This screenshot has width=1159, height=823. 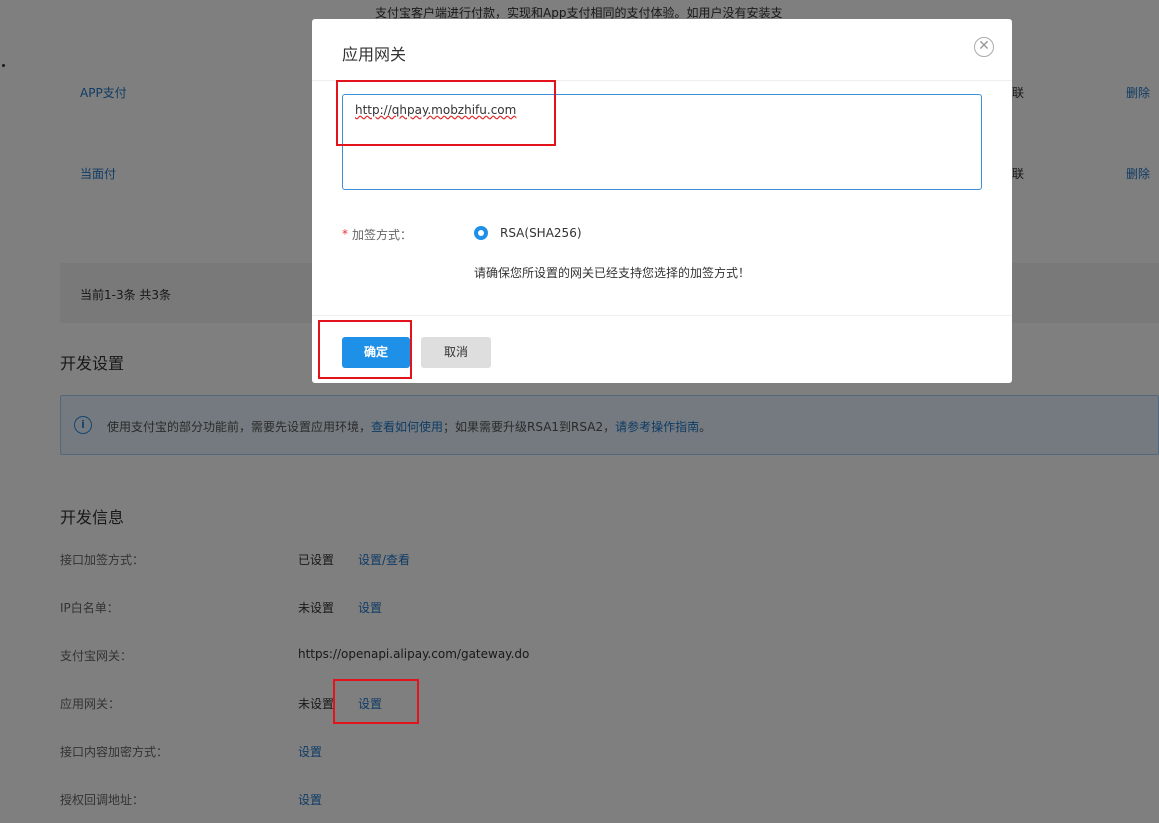 I want to click on highlight-box-confirm, so click(x=365, y=349).